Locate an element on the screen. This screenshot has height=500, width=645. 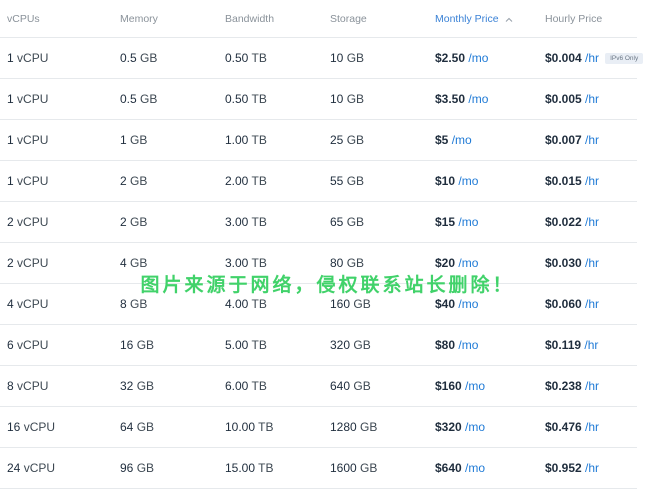
vcpus-cell: 2 vCPU is located at coordinates (56, 263).